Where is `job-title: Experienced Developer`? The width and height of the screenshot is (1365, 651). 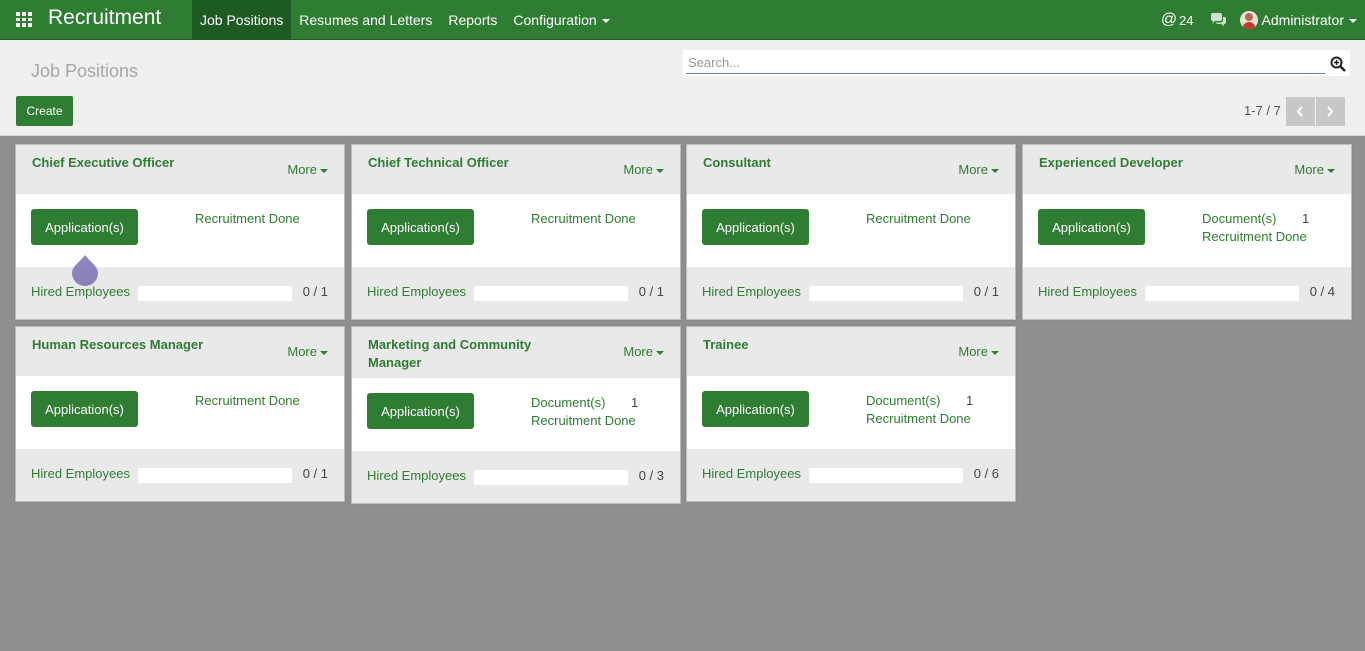
job-title: Experienced Developer is located at coordinates (1154, 163).